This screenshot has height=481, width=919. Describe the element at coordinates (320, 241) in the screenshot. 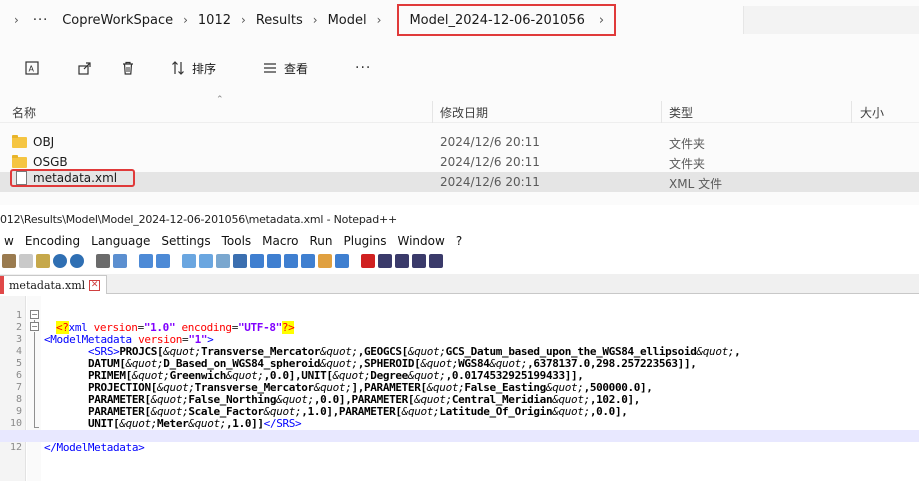

I see `menu-item-run: Run` at that location.